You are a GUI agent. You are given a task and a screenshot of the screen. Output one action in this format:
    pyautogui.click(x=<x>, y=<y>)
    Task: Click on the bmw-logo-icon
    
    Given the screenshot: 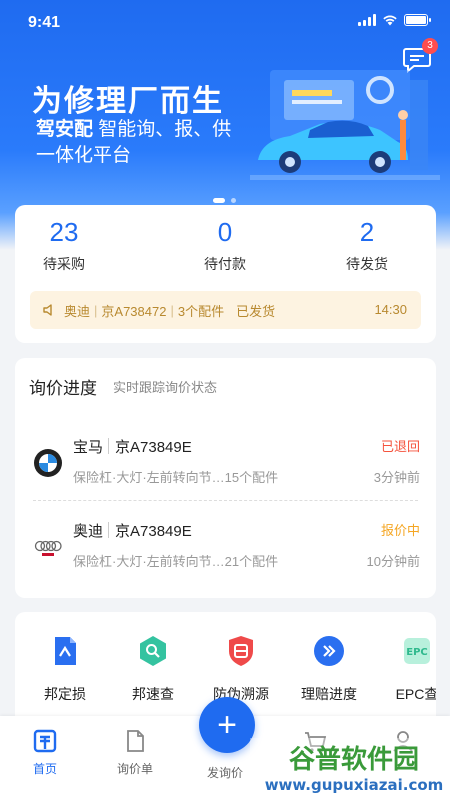 What is the action you would take?
    pyautogui.click(x=48, y=463)
    